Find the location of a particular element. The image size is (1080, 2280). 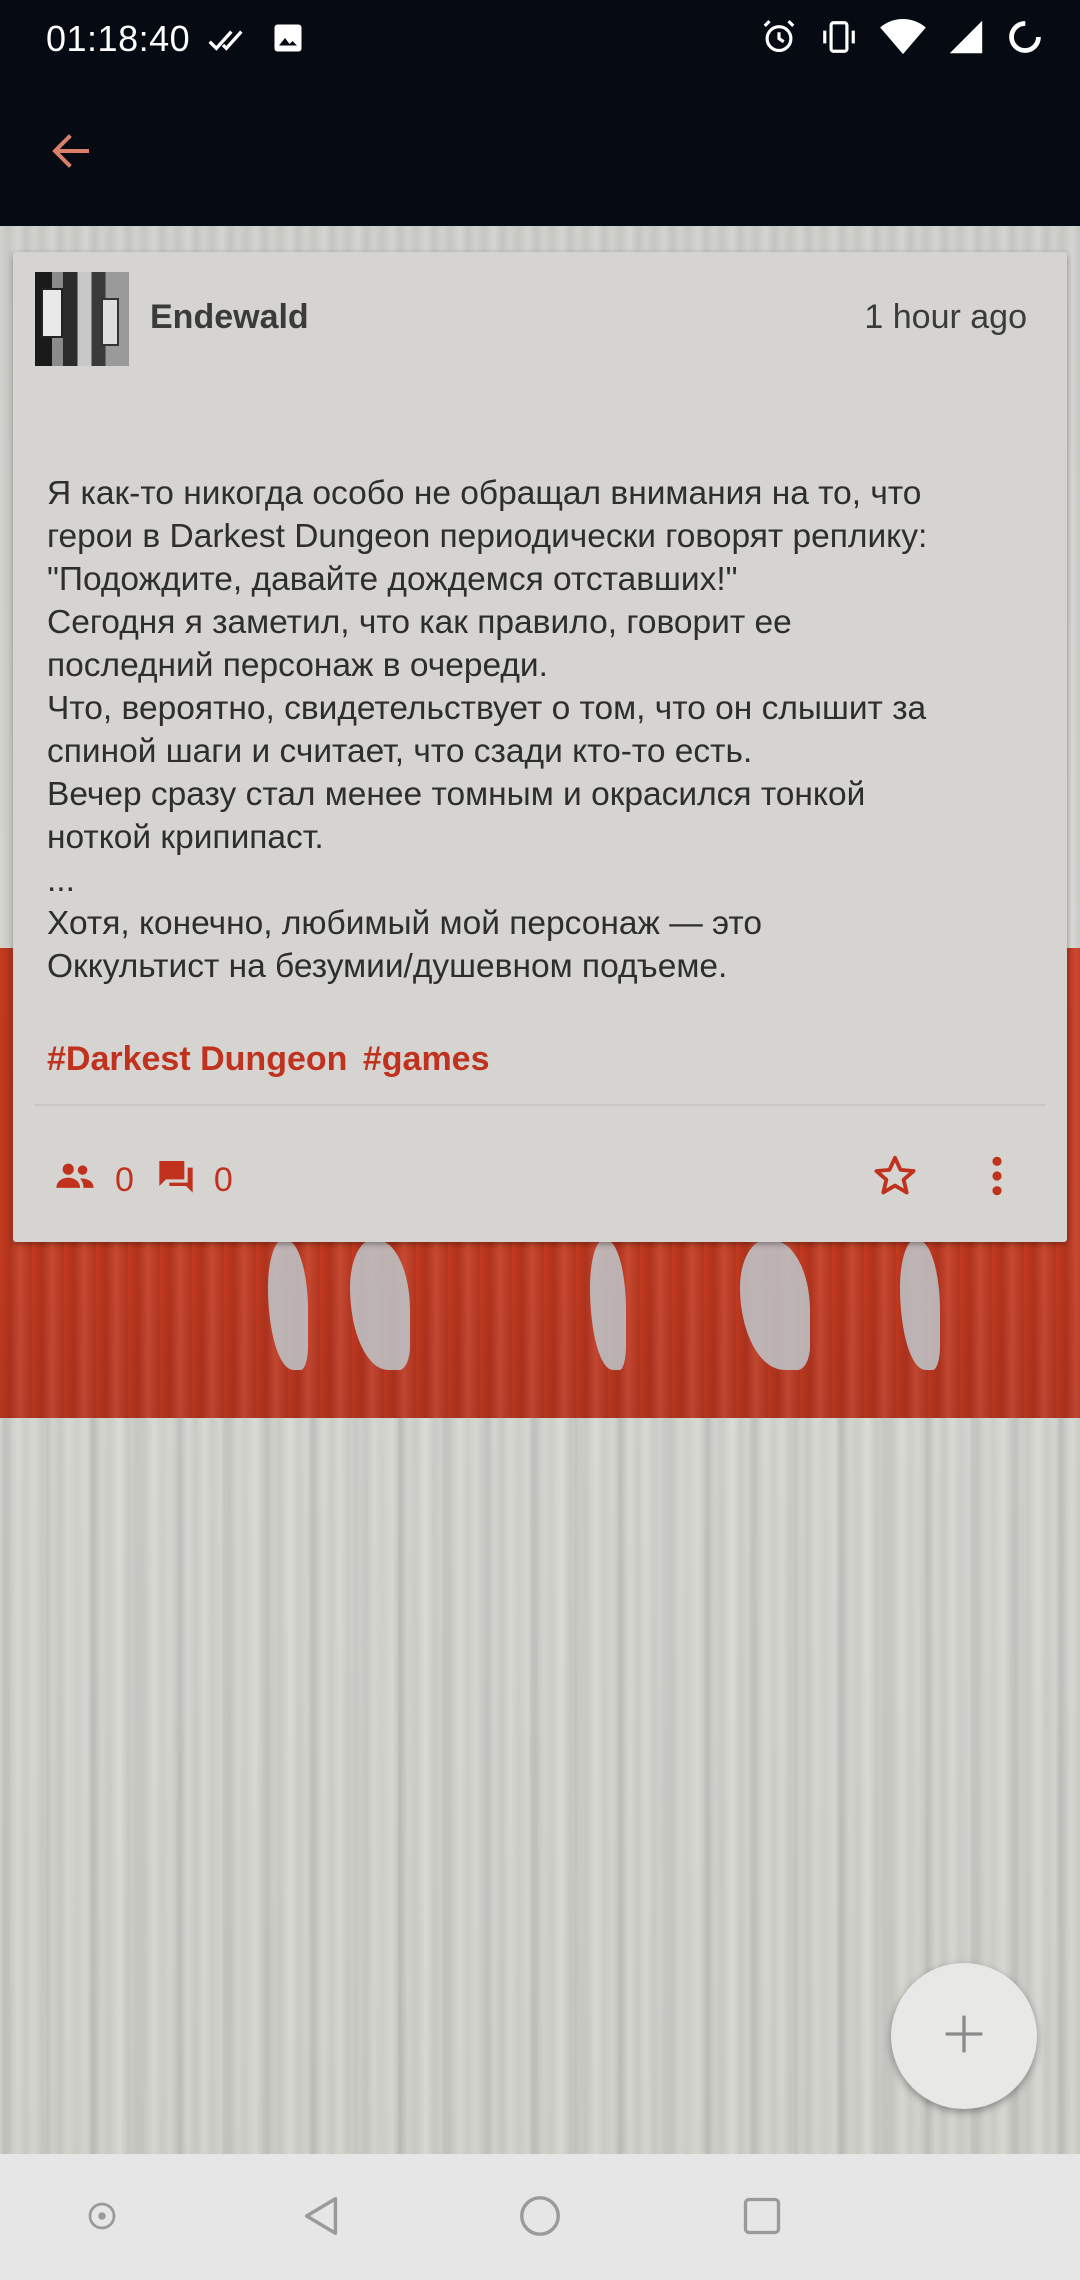

more-vertical-icon is located at coordinates (997, 1178).